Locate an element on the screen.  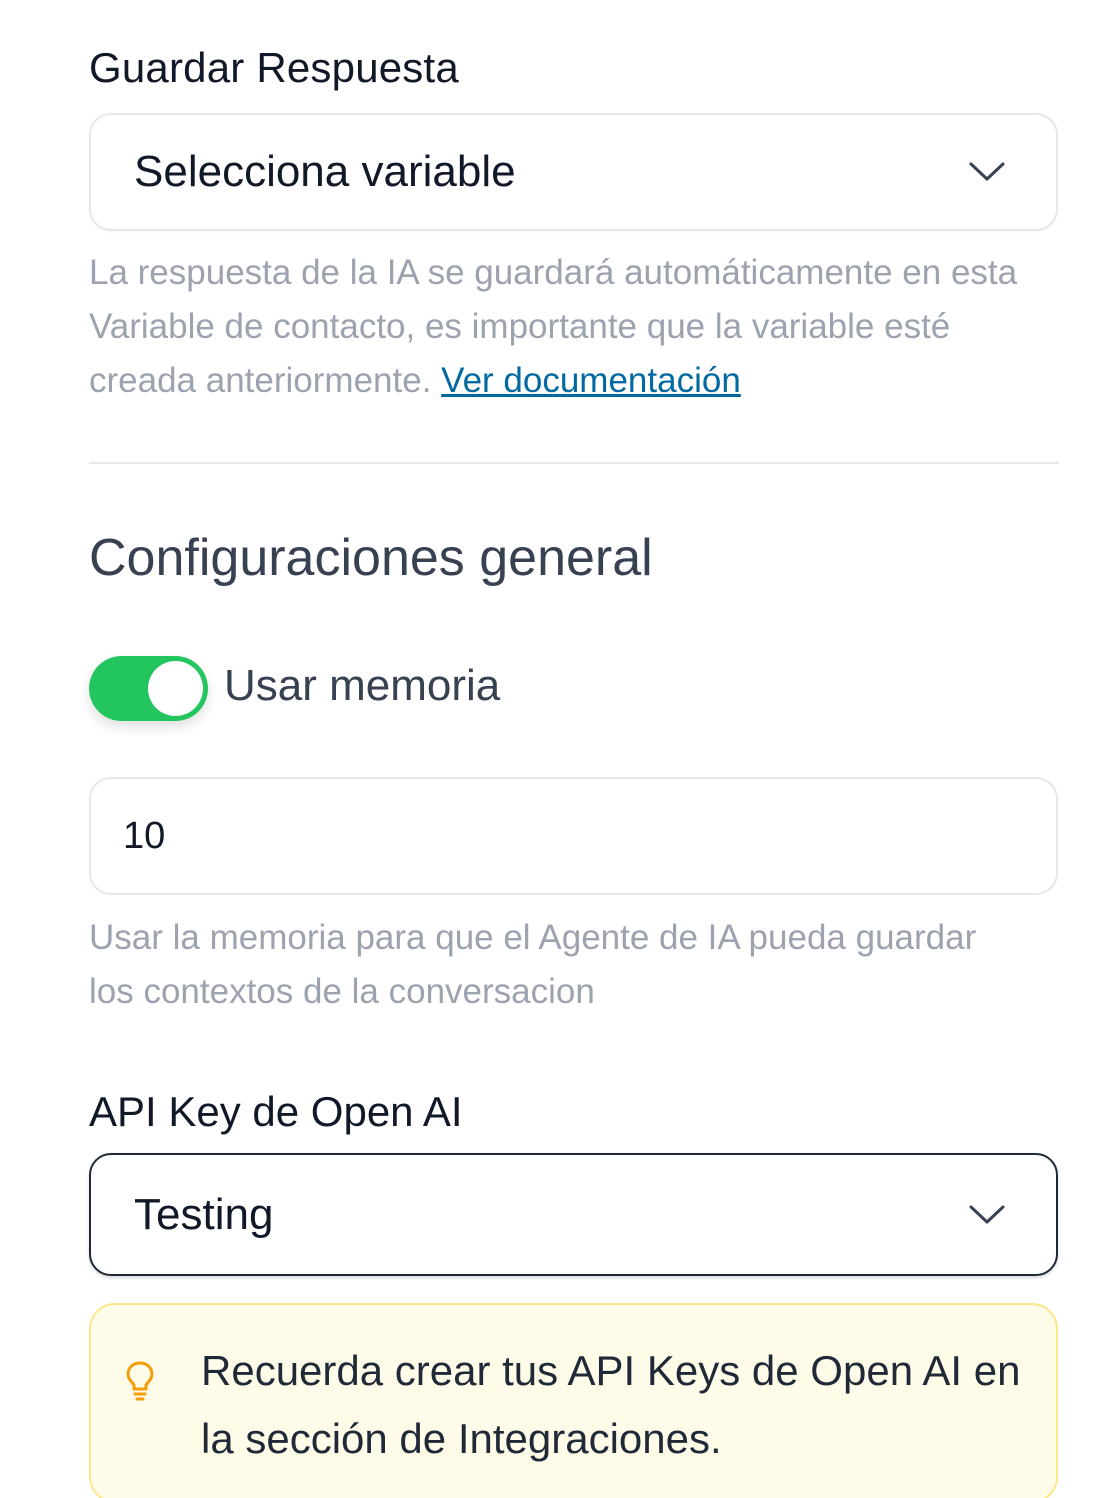
memory-size-input: 10 is located at coordinates (573, 836).